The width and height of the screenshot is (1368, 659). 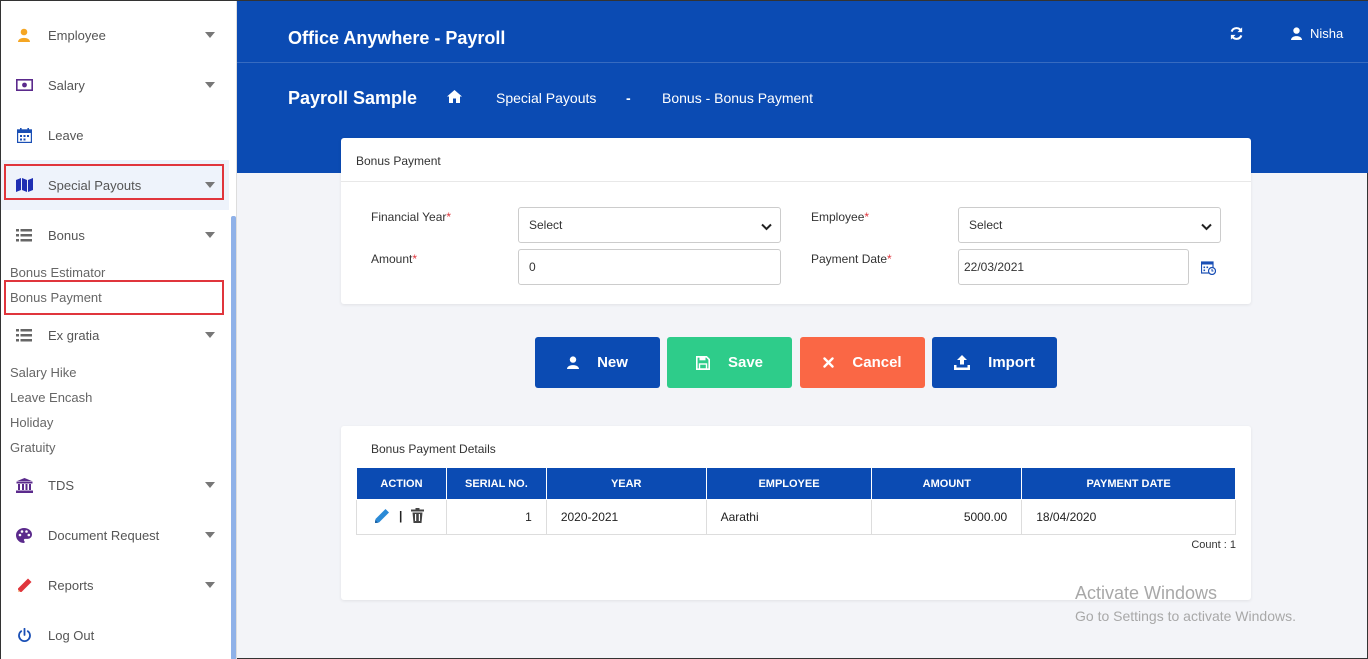 What do you see at coordinates (411, 217) in the screenshot?
I see `financial-year-label: Financial Year*` at bounding box center [411, 217].